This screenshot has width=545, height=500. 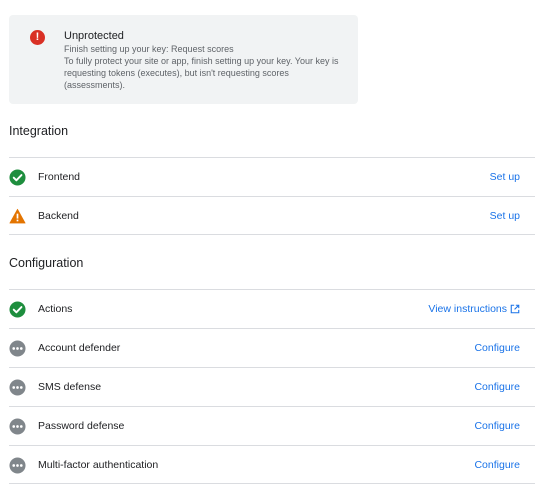 What do you see at coordinates (467, 309) in the screenshot?
I see `action-label: View instructions` at bounding box center [467, 309].